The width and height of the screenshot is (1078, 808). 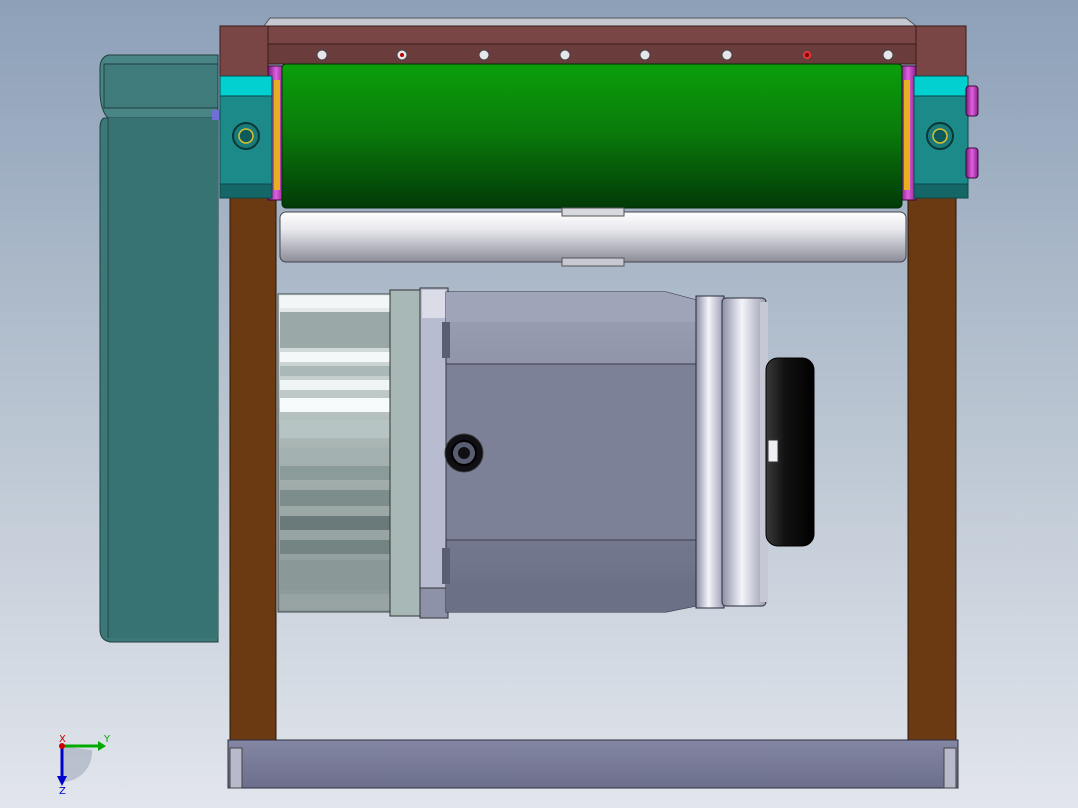 I want to click on axis-z-label: Z, so click(x=62, y=790).